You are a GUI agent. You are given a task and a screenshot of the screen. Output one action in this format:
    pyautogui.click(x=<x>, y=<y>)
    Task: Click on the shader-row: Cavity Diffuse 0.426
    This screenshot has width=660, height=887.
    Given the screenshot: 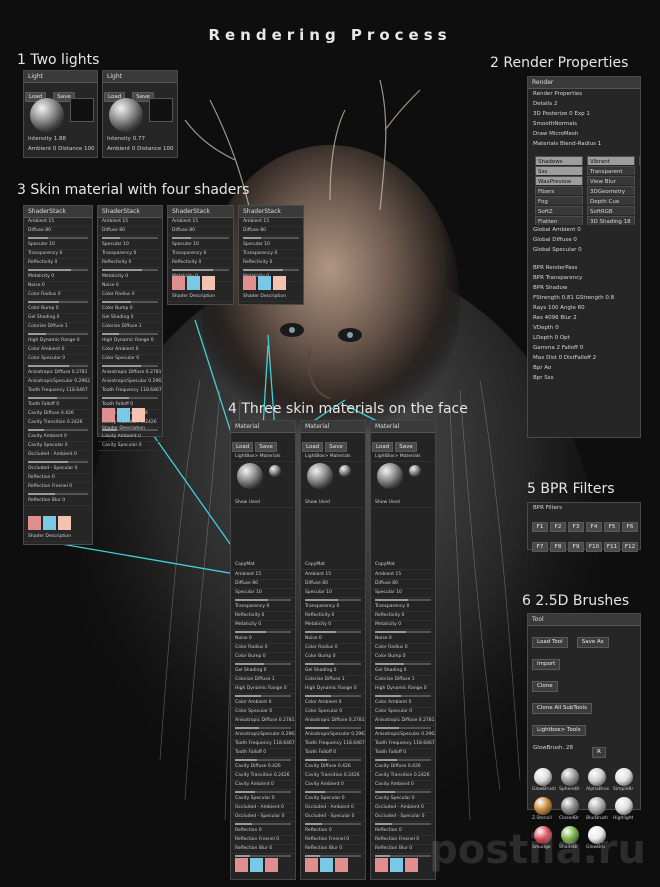 What is the action you would take?
    pyautogui.click(x=58, y=414)
    